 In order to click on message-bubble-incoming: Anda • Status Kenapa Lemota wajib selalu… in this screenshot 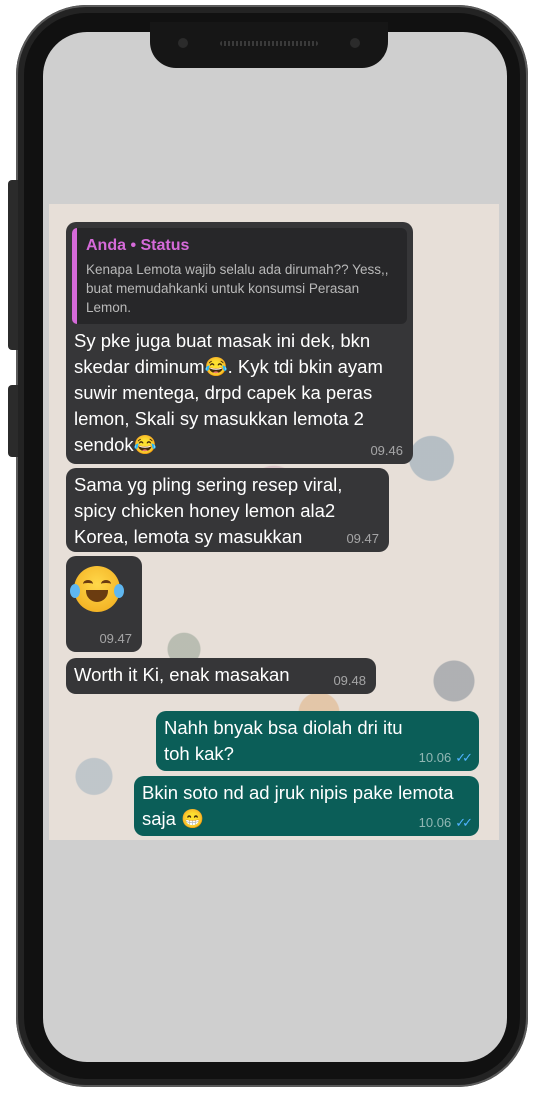, I will do `click(239, 343)`.